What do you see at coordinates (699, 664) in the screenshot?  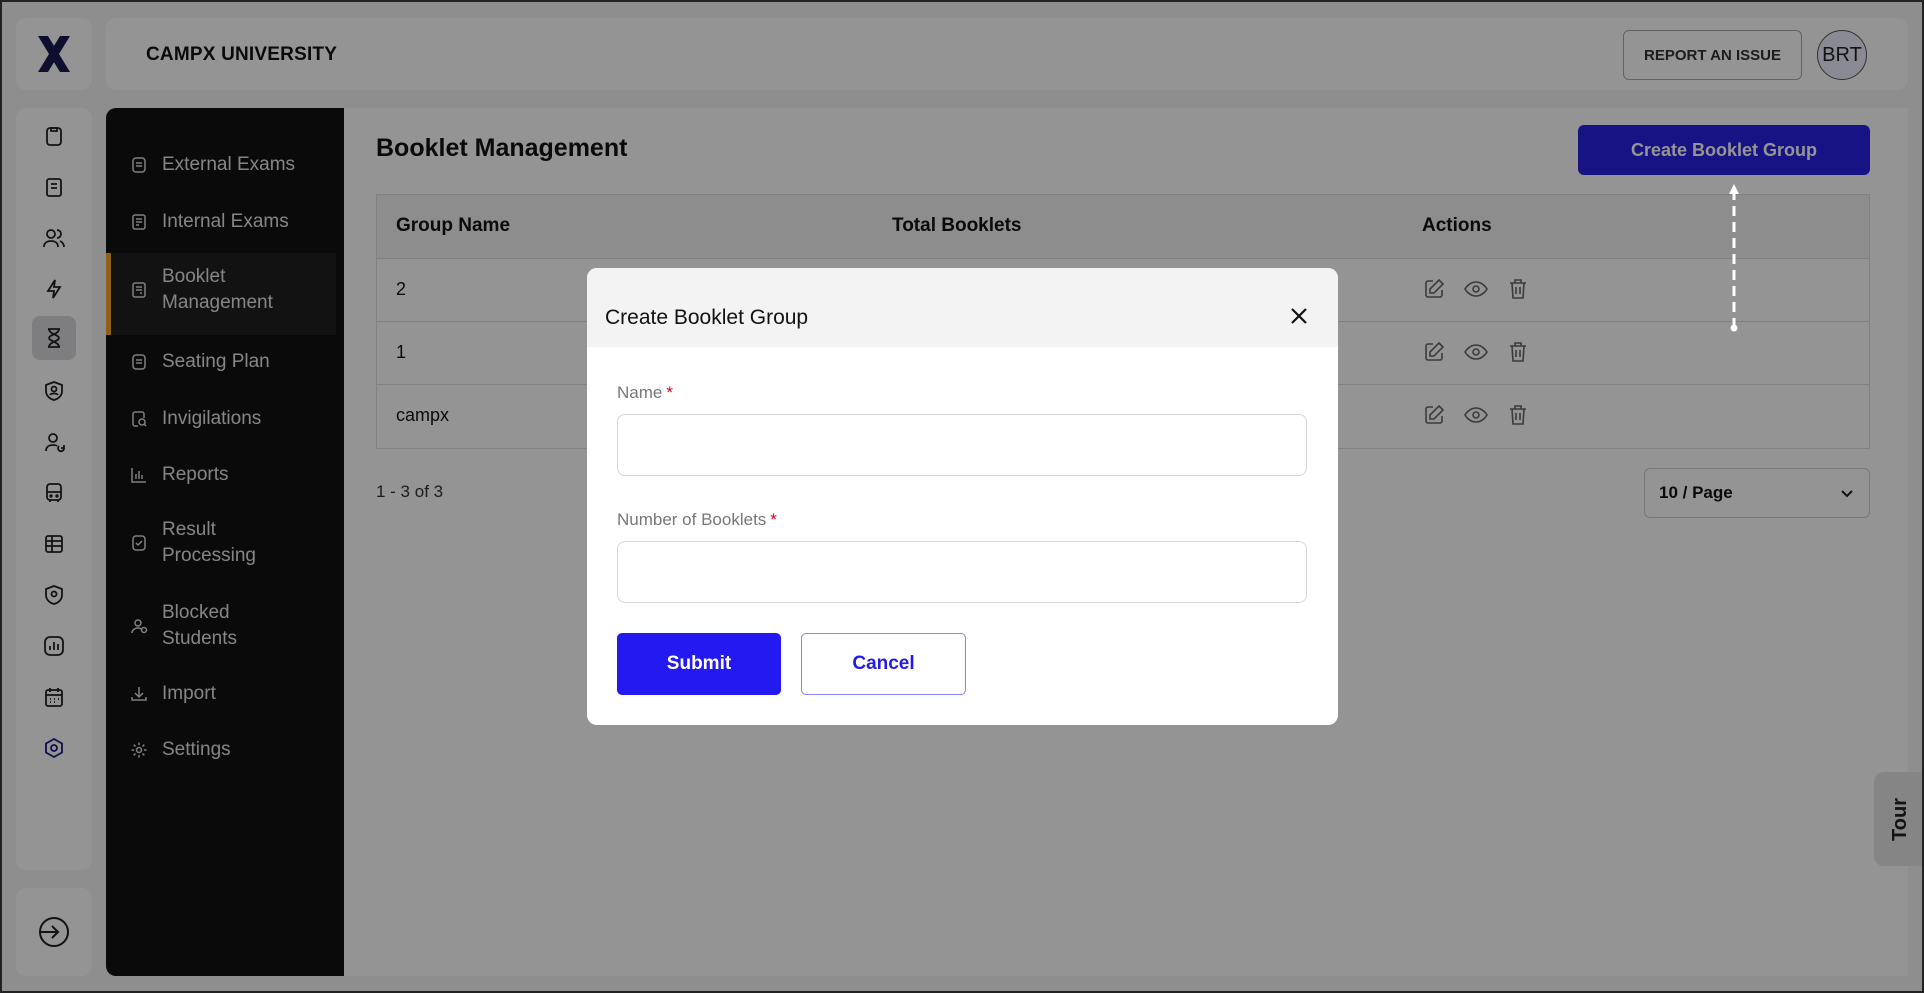 I see `submit-button: Submit` at bounding box center [699, 664].